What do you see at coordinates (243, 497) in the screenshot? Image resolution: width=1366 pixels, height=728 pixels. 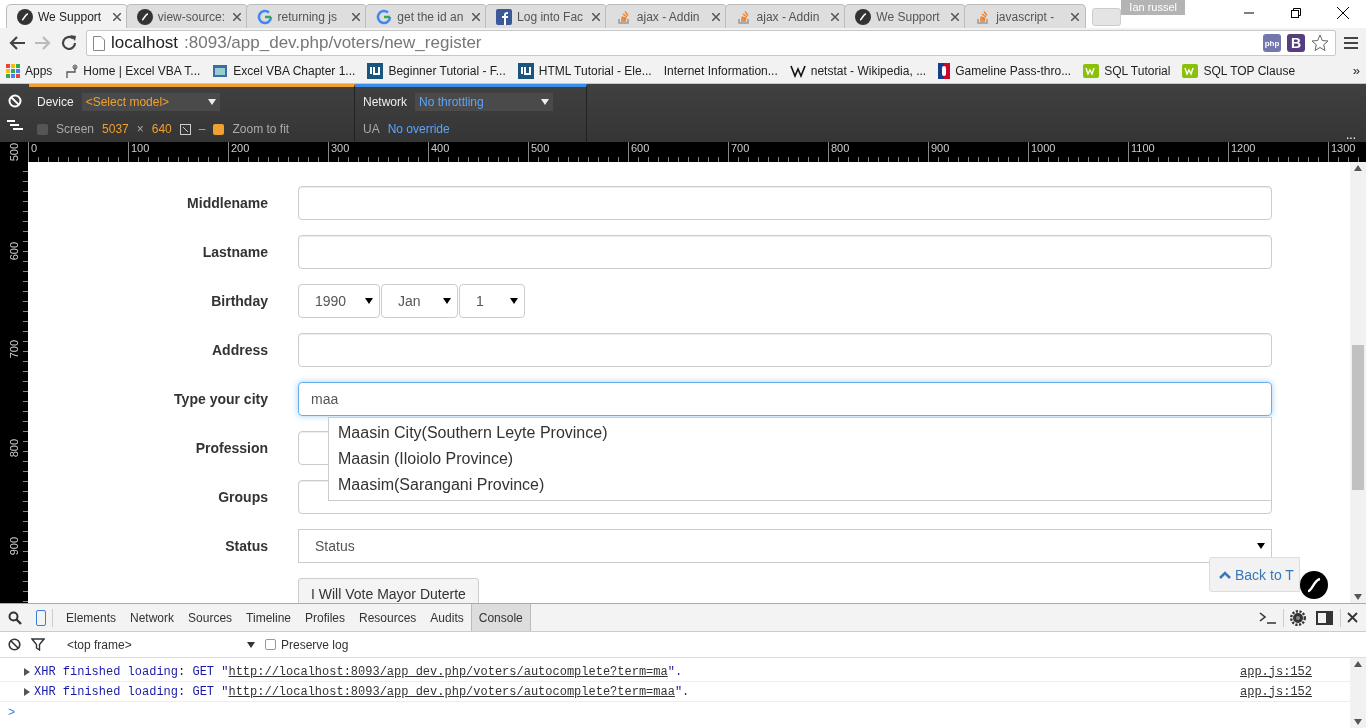 I see `field-label: Groups` at bounding box center [243, 497].